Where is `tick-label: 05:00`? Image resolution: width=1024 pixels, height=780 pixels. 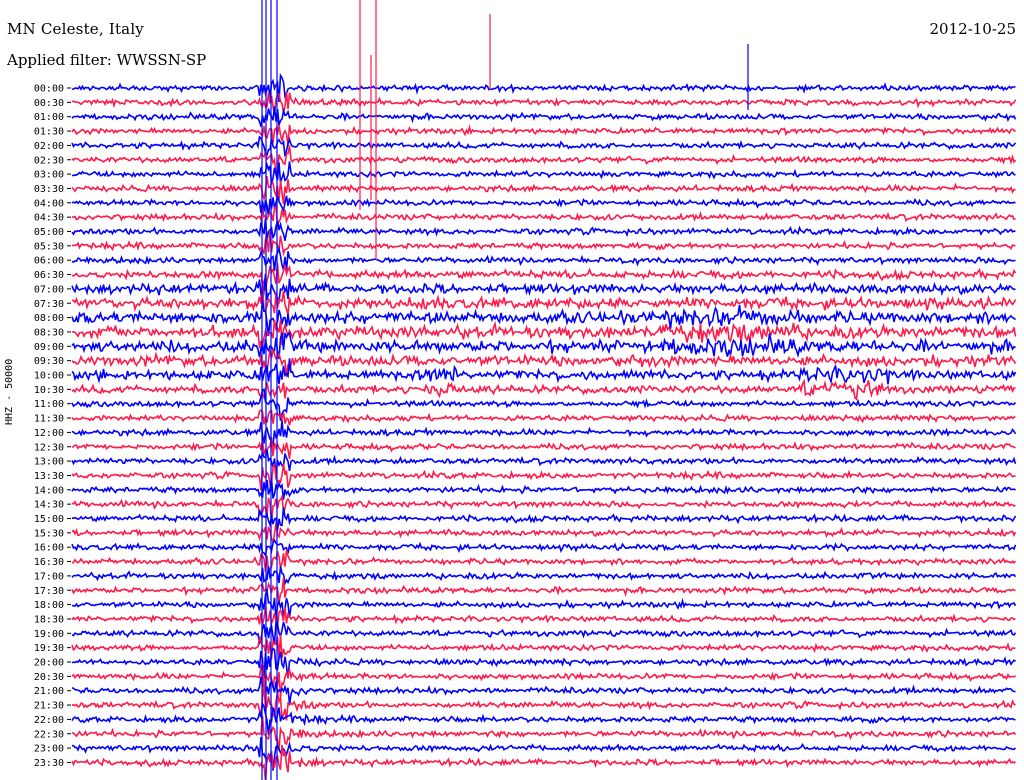
tick-label: 05:00 is located at coordinates (49, 232).